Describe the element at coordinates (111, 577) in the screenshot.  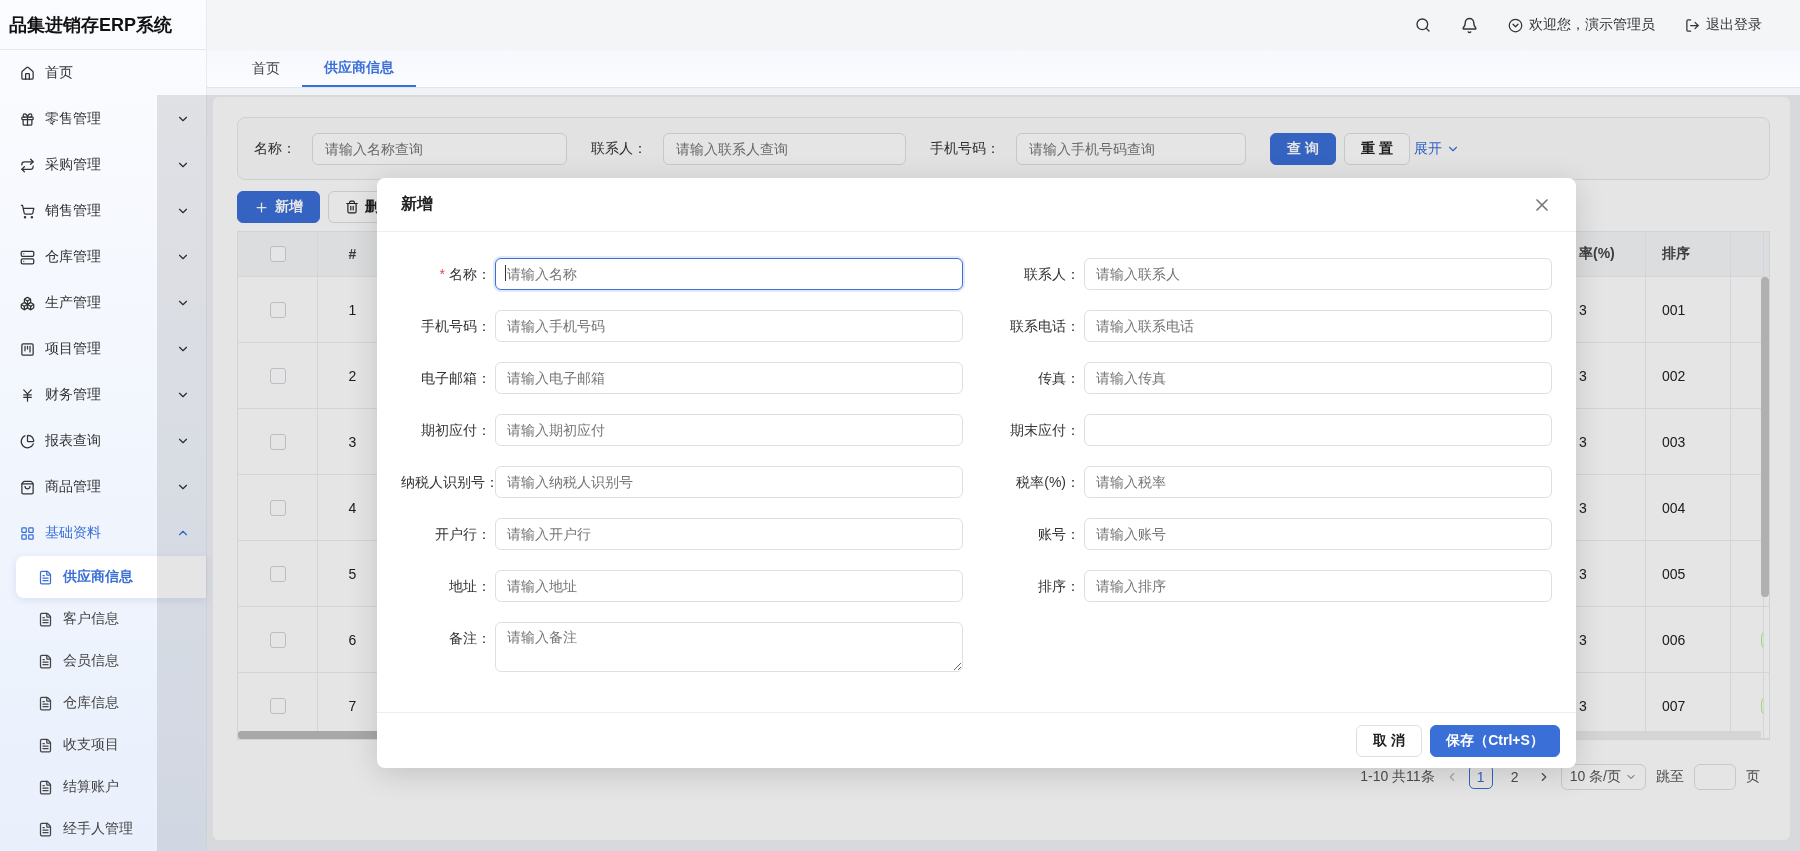
I see `sidebar-subitem: 供应商信息` at that location.